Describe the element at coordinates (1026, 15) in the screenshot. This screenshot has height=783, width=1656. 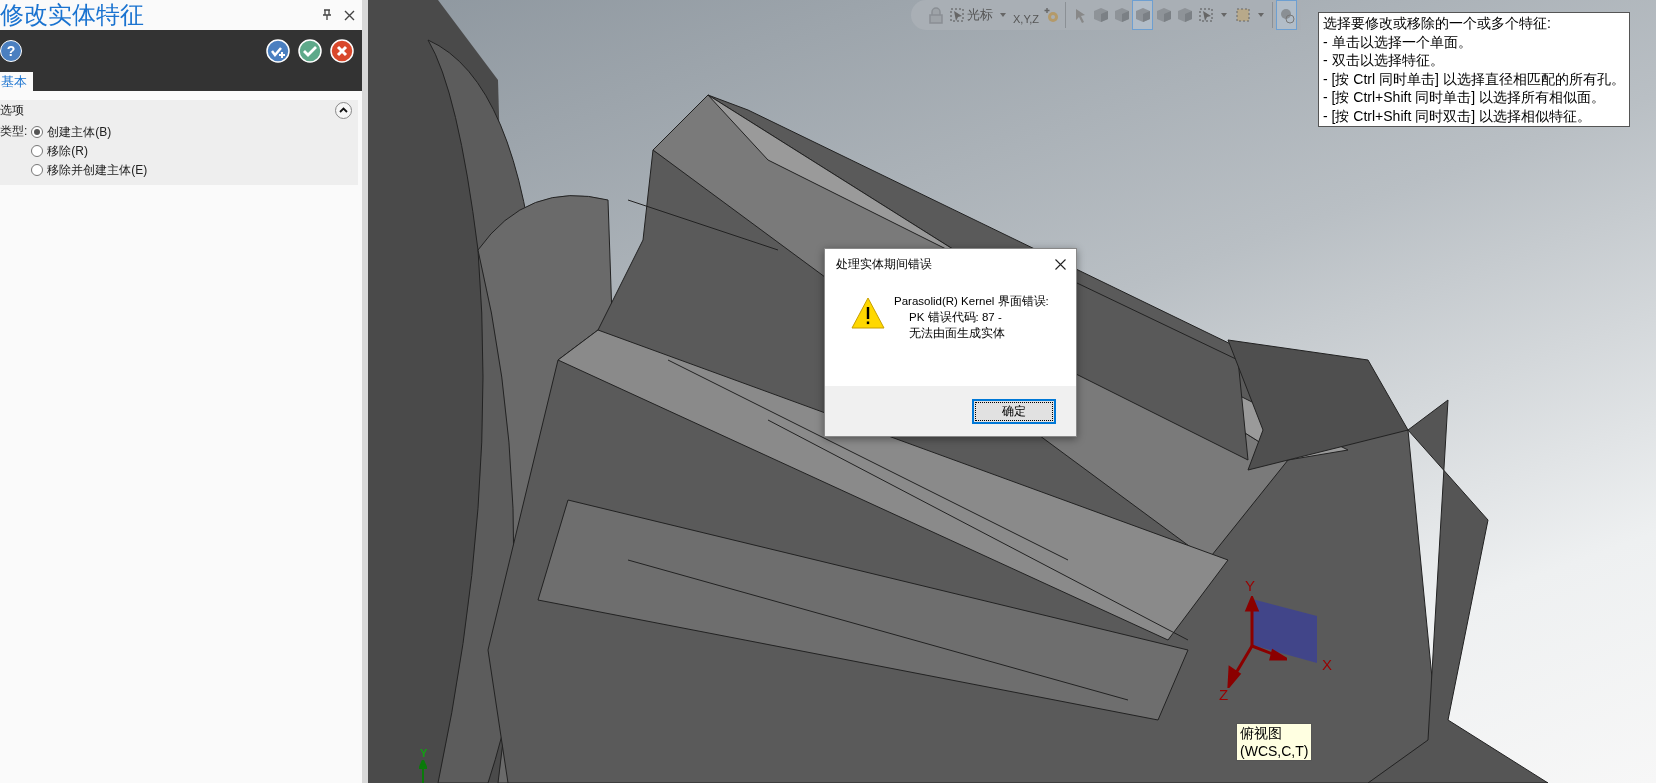
I see `point-button: X,Y,Z` at that location.